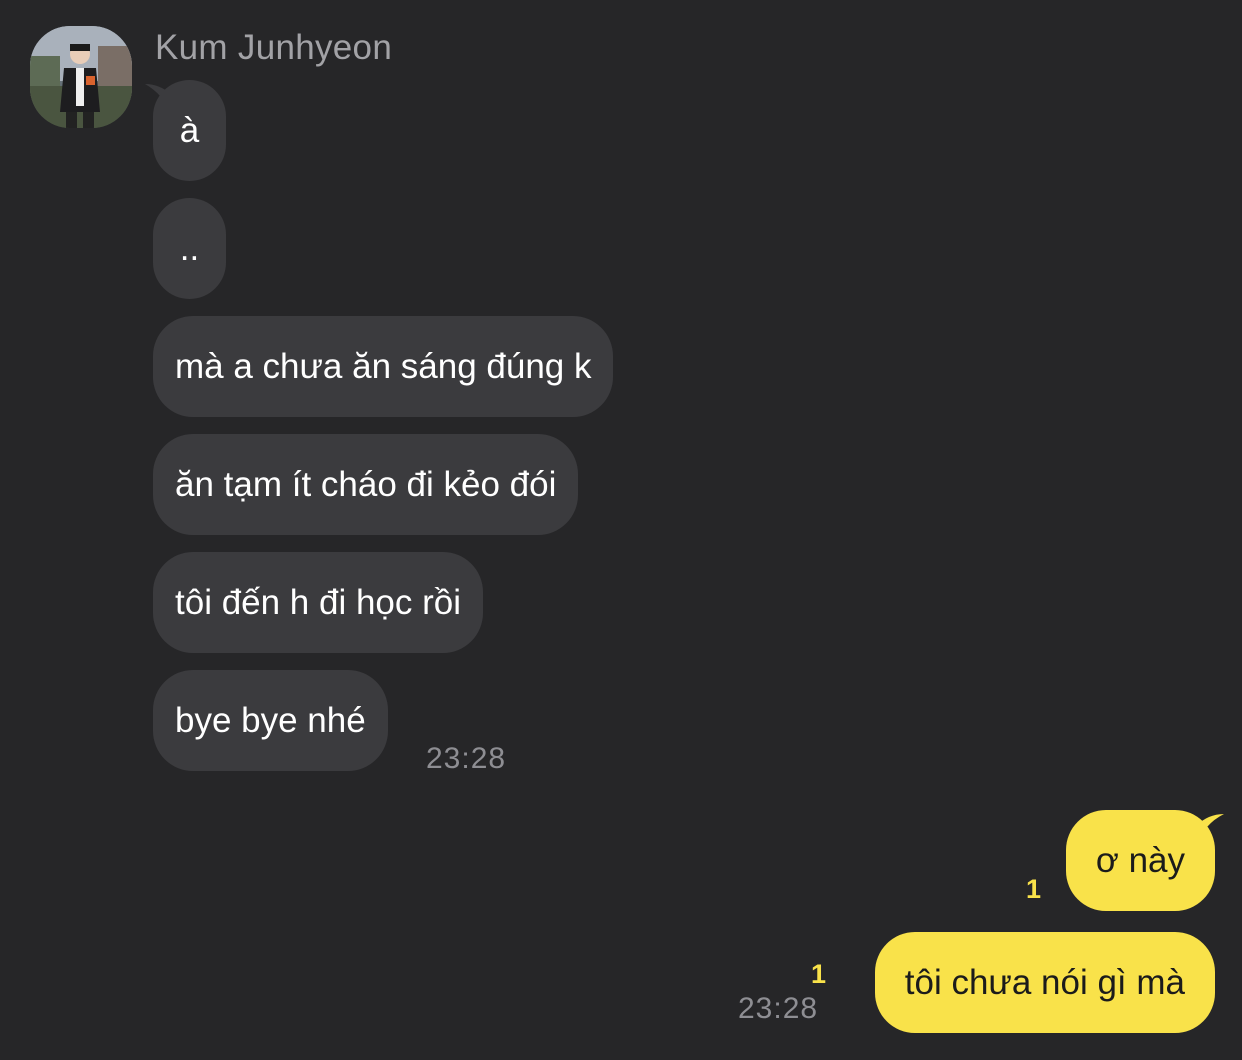 The height and width of the screenshot is (1060, 1242). Describe the element at coordinates (274, 47) in the screenshot. I see `sender-name: Kum Junhyeon` at that location.